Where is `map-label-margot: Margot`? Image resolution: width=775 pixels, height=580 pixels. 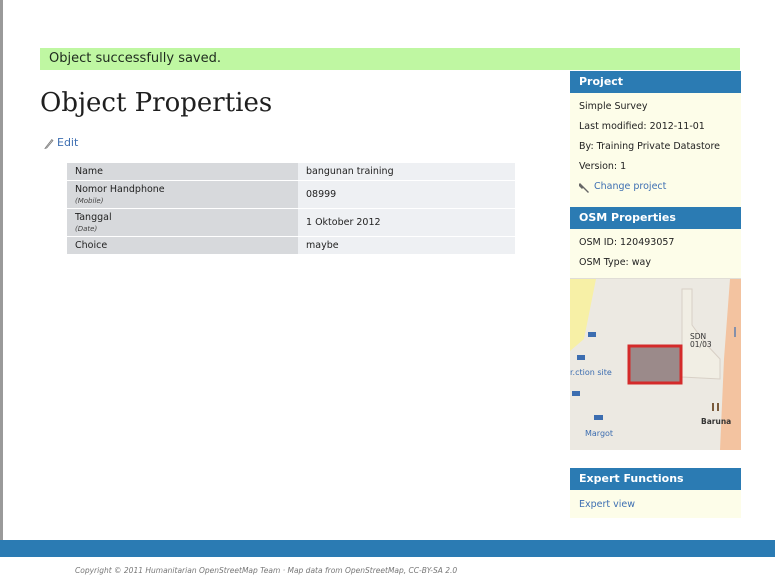 map-label-margot: Margot is located at coordinates (599, 433).